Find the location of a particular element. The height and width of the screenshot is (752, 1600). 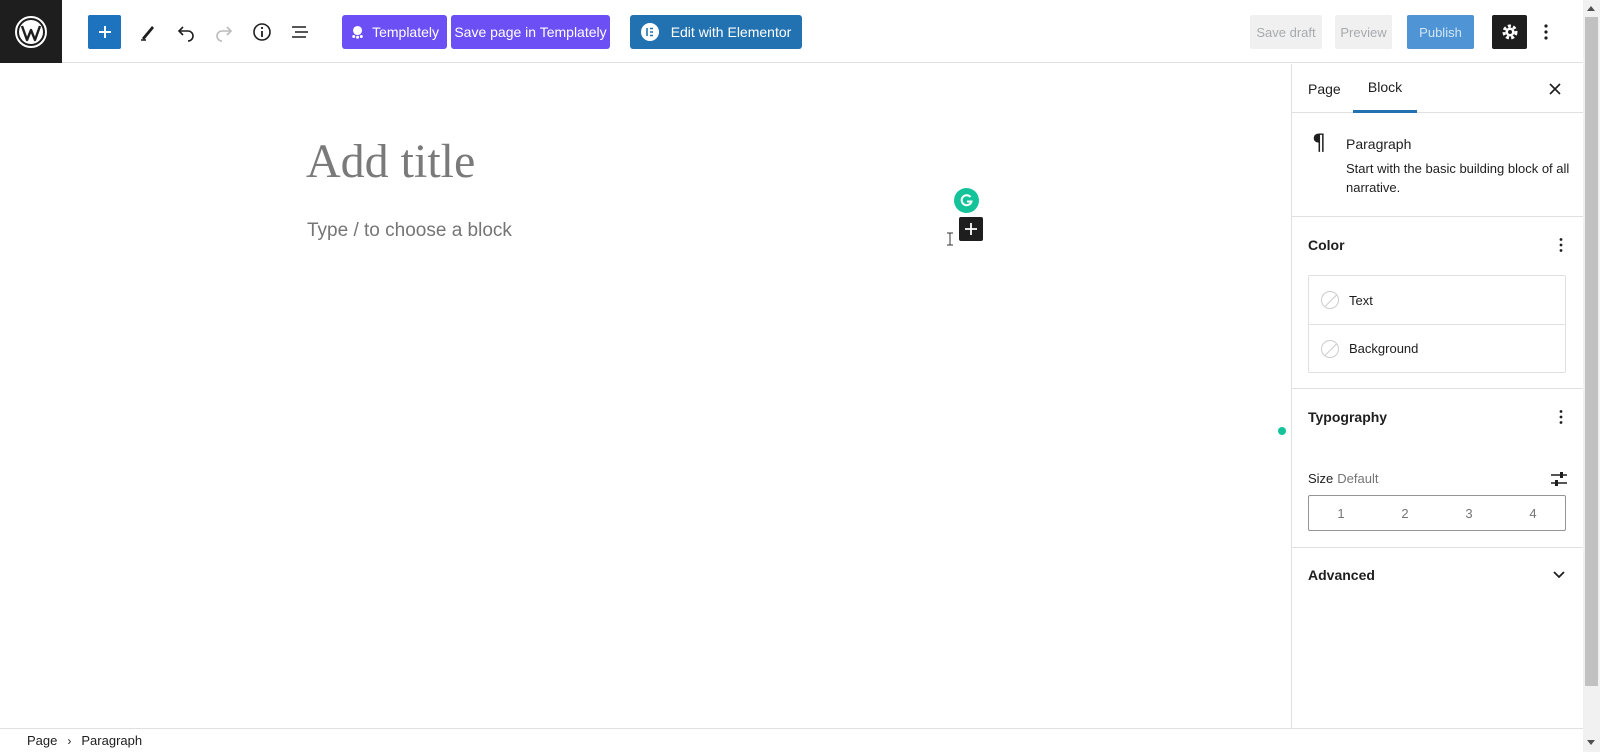

block-inserter-button is located at coordinates (971, 229).